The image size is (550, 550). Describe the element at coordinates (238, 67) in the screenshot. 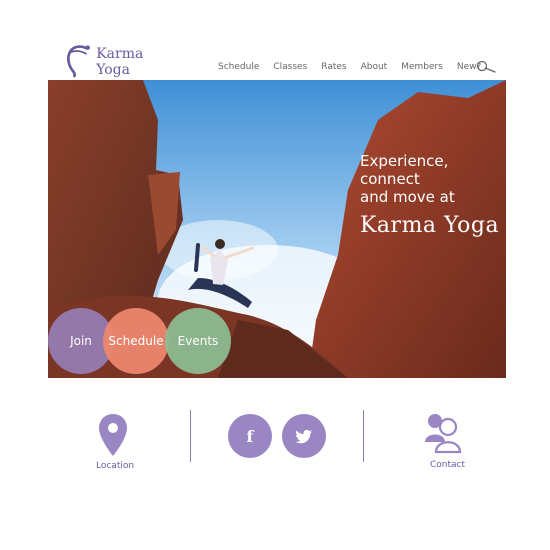

I see `nav-item-schedule: Schedule` at that location.